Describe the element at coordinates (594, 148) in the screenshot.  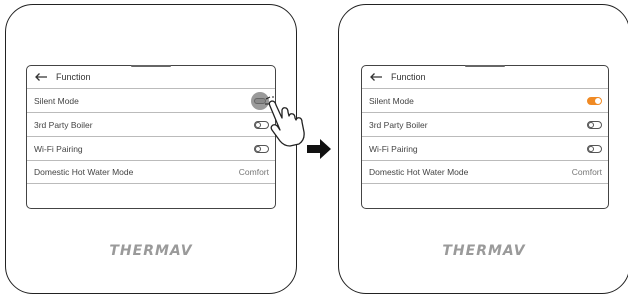
I see `wifi-pairing-toggle` at that location.